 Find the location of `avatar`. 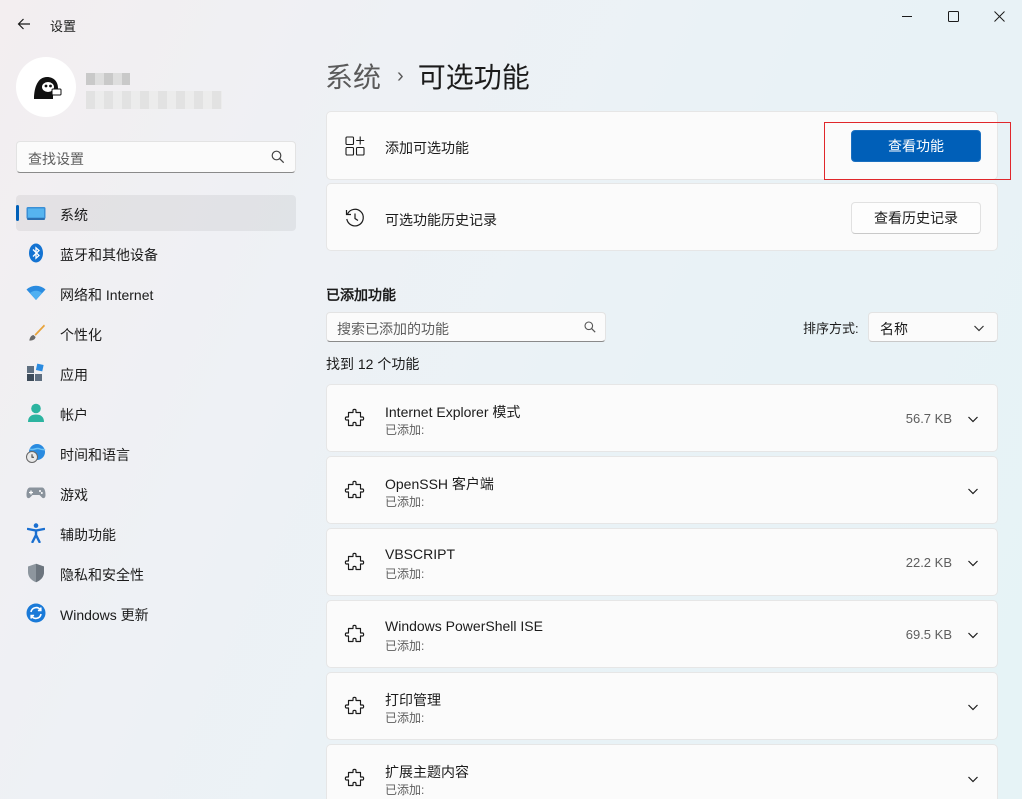

avatar is located at coordinates (46, 87).